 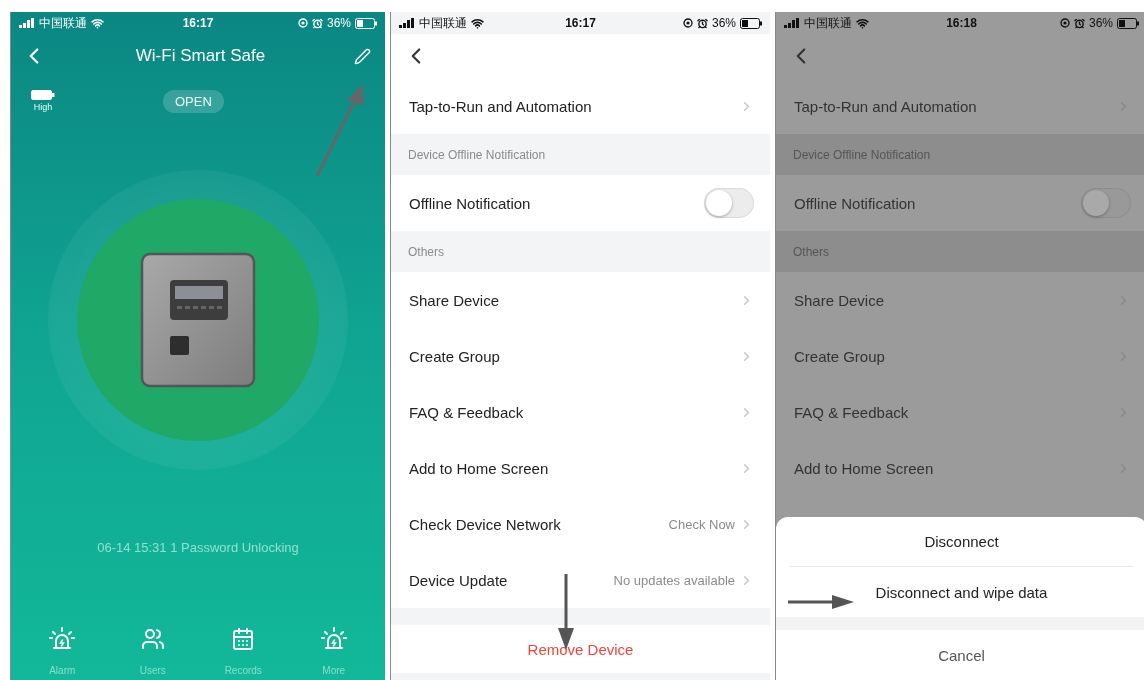 I want to click on settings-row: Device Update No updates available, so click(x=580, y=580).